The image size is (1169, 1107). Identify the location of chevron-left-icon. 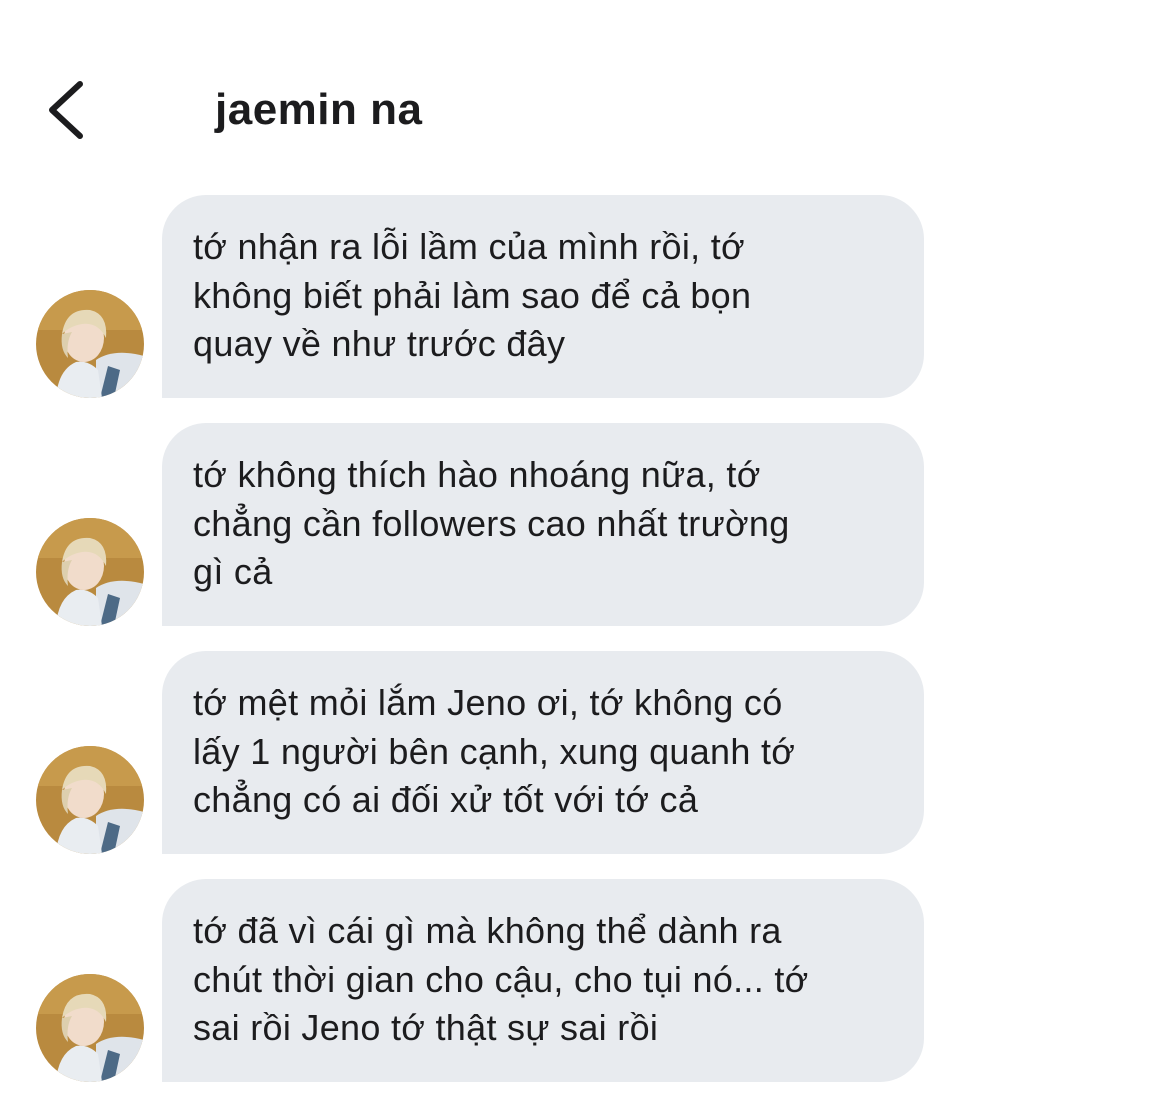
(66, 110).